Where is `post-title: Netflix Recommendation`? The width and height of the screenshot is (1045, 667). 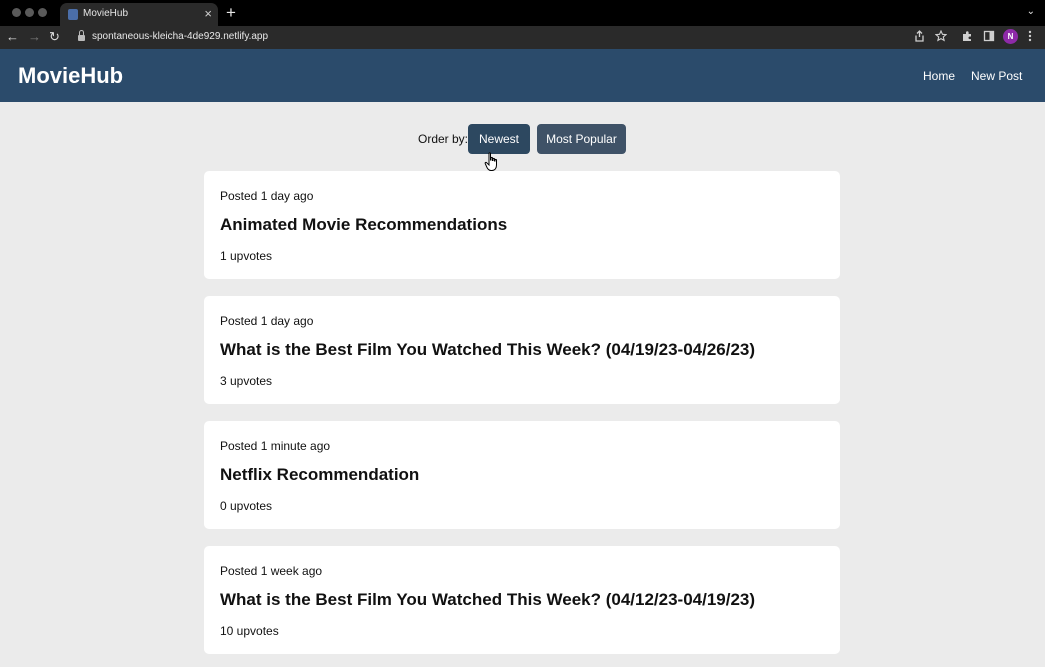
post-title: Netflix Recommendation is located at coordinates (319, 475).